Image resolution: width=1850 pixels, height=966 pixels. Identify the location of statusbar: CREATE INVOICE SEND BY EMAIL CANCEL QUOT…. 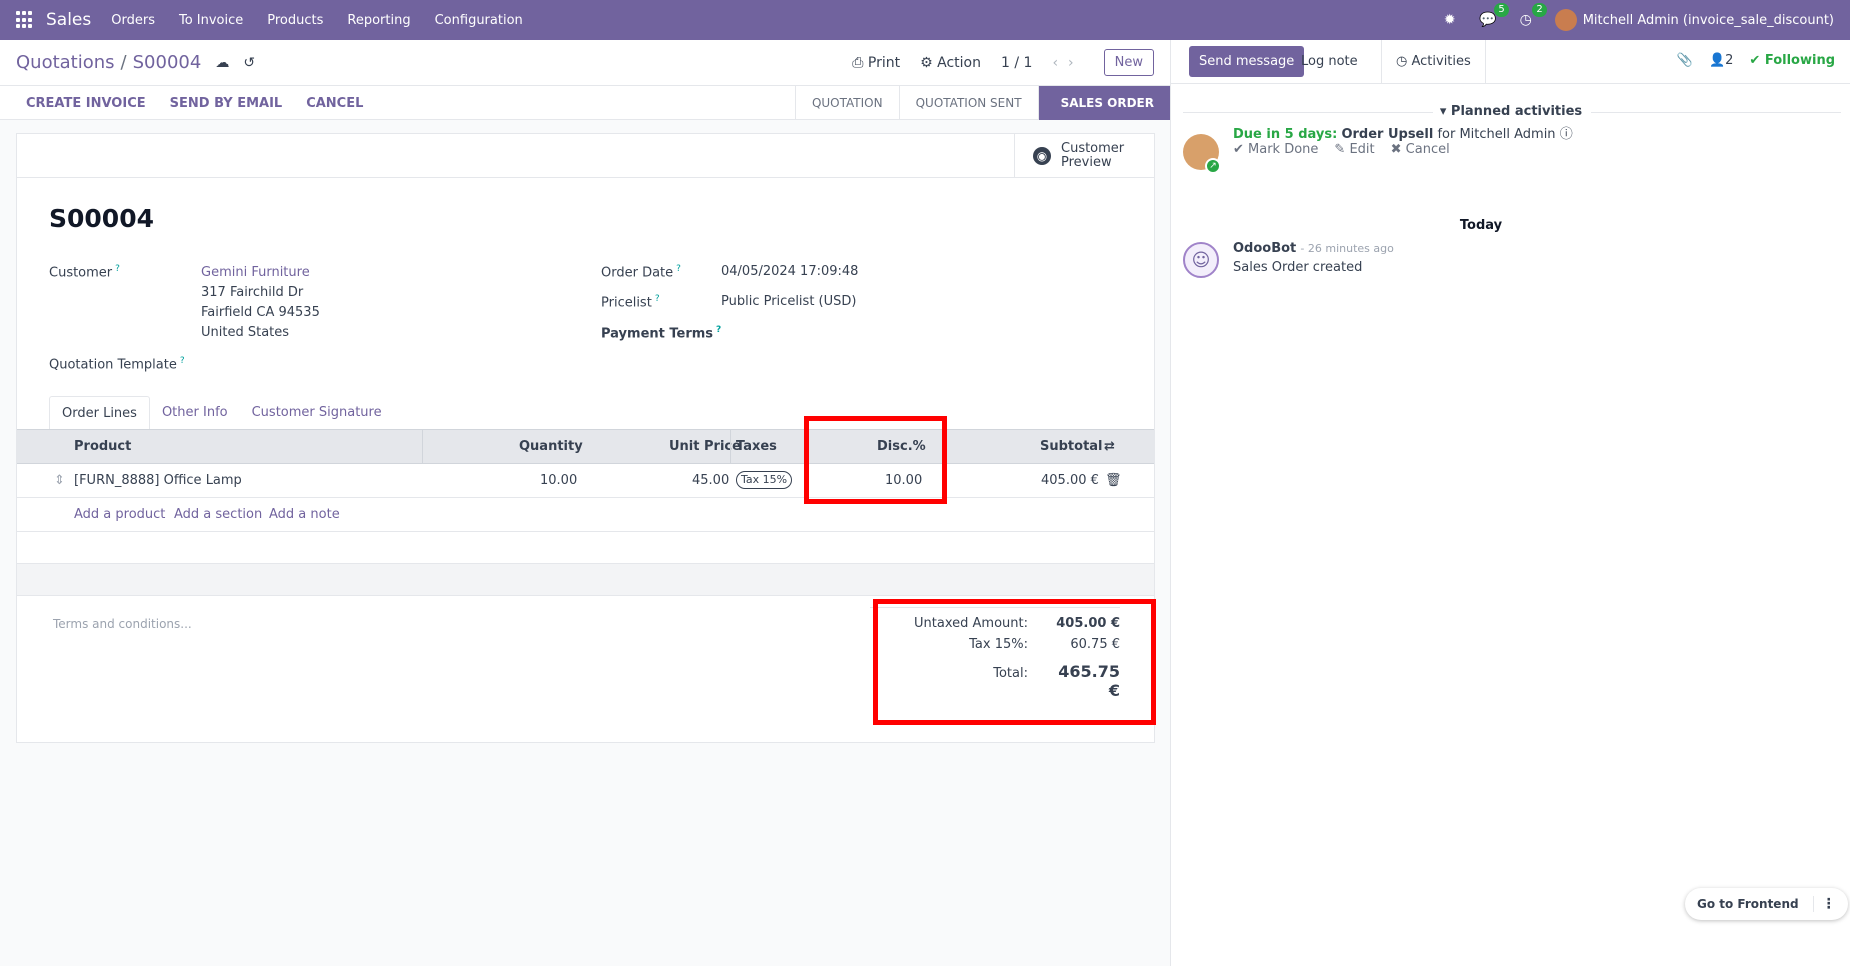
(585, 103).